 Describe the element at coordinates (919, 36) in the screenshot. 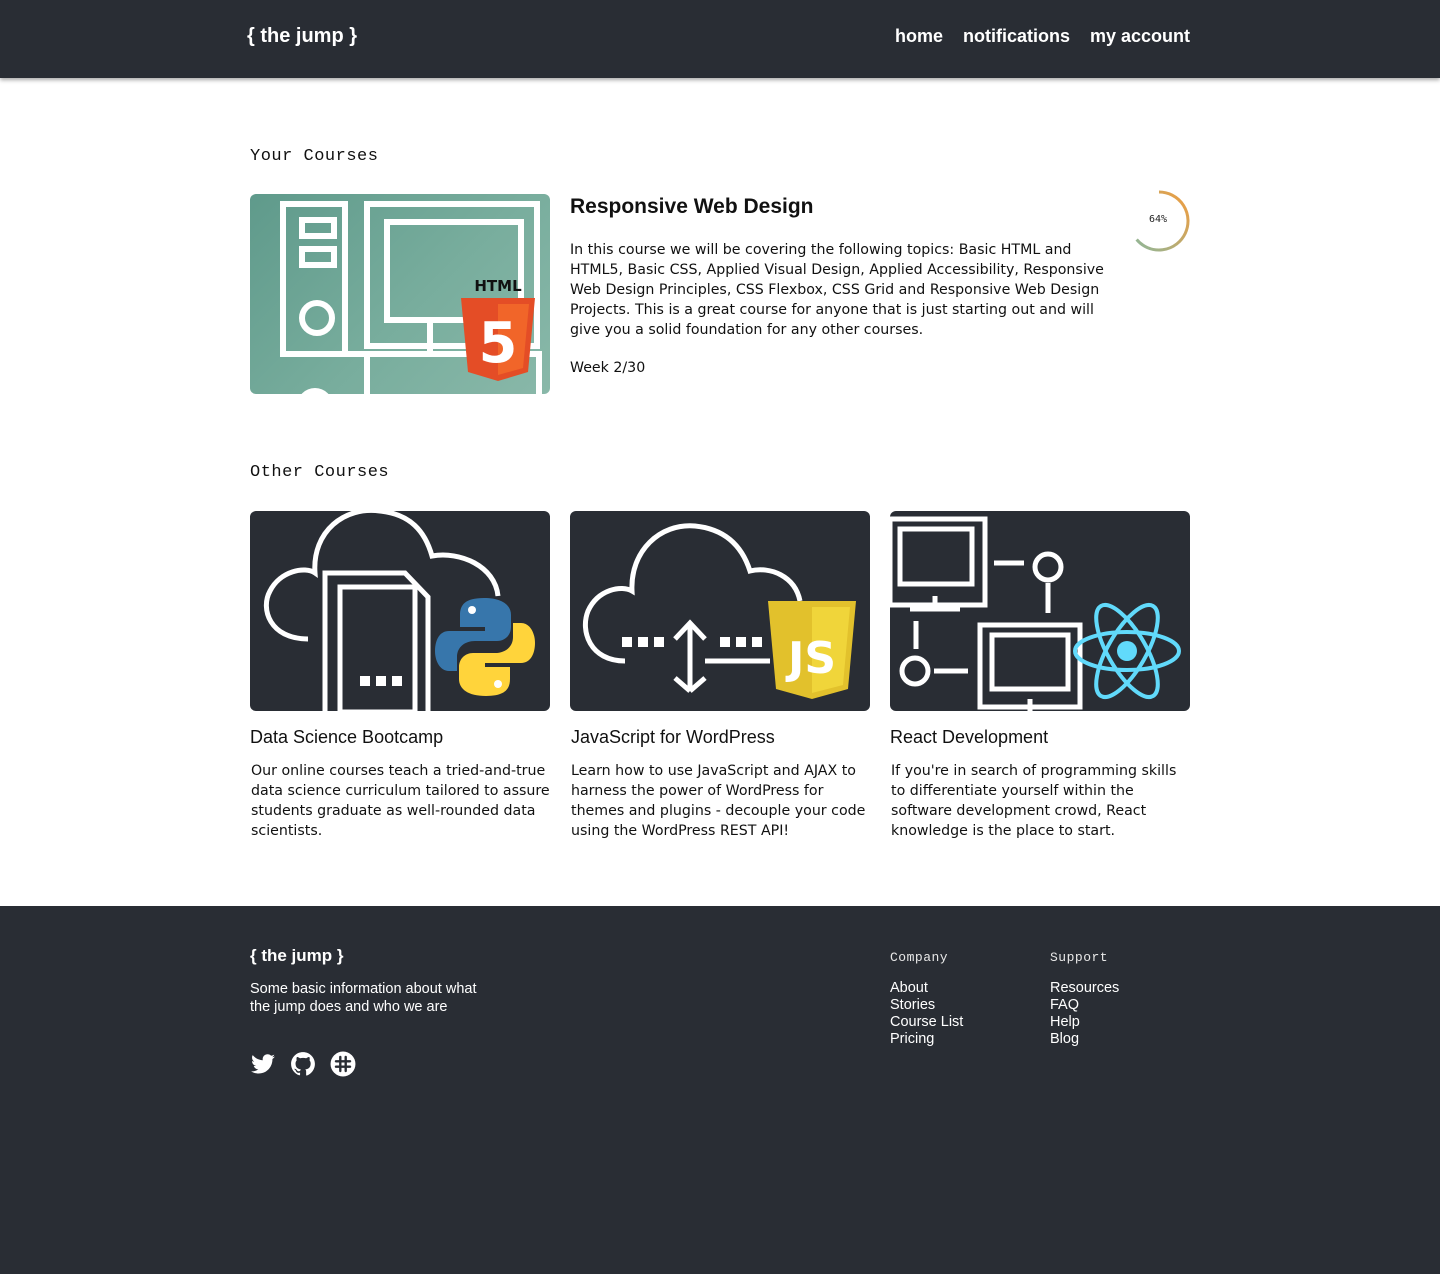

I see `nav-home: home` at that location.